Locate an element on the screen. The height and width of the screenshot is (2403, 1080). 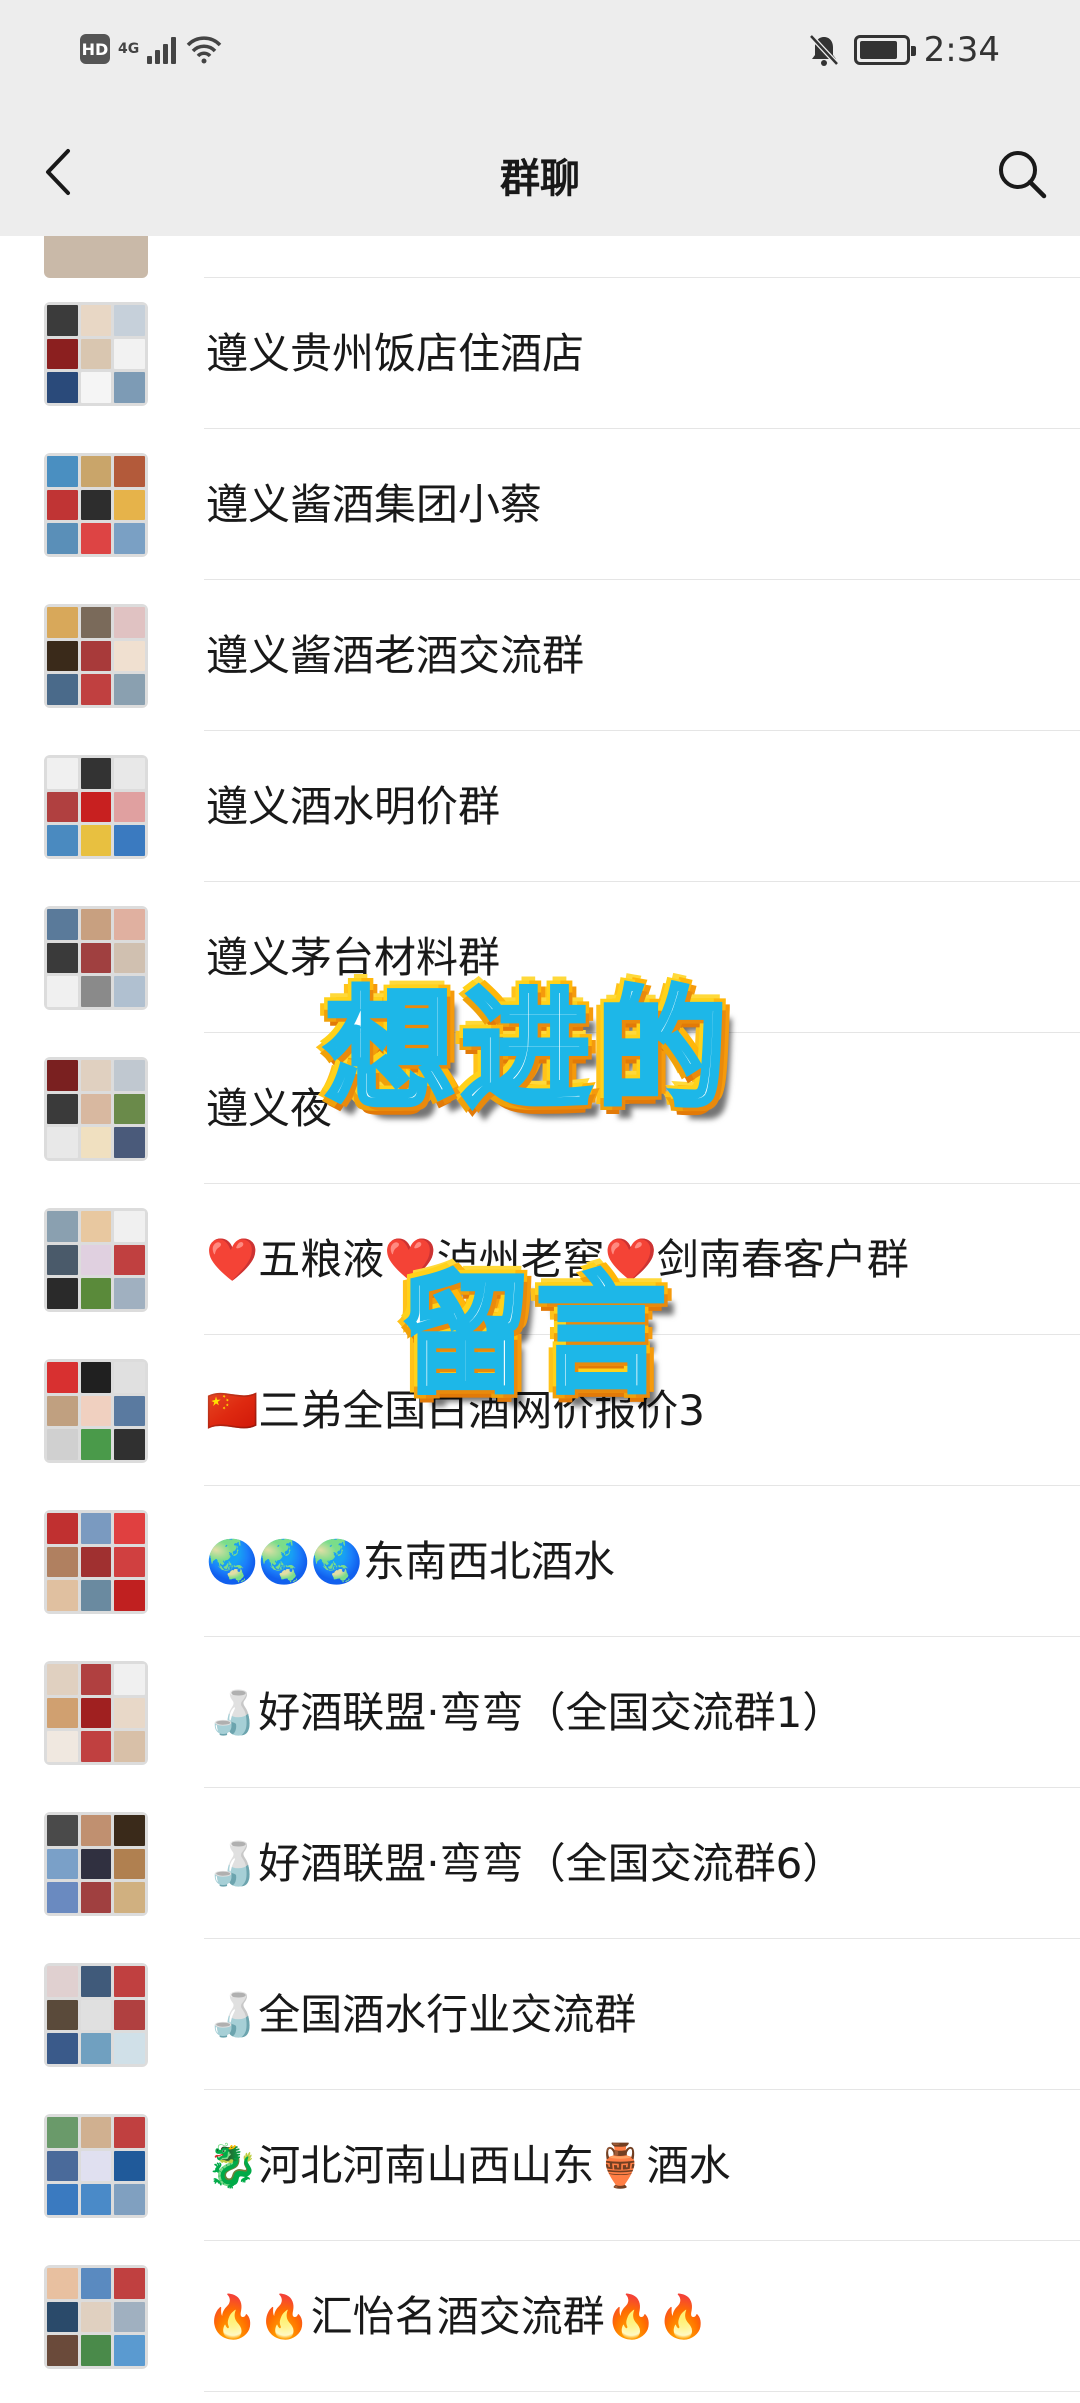
mute-bell-icon is located at coordinates (823, 50).